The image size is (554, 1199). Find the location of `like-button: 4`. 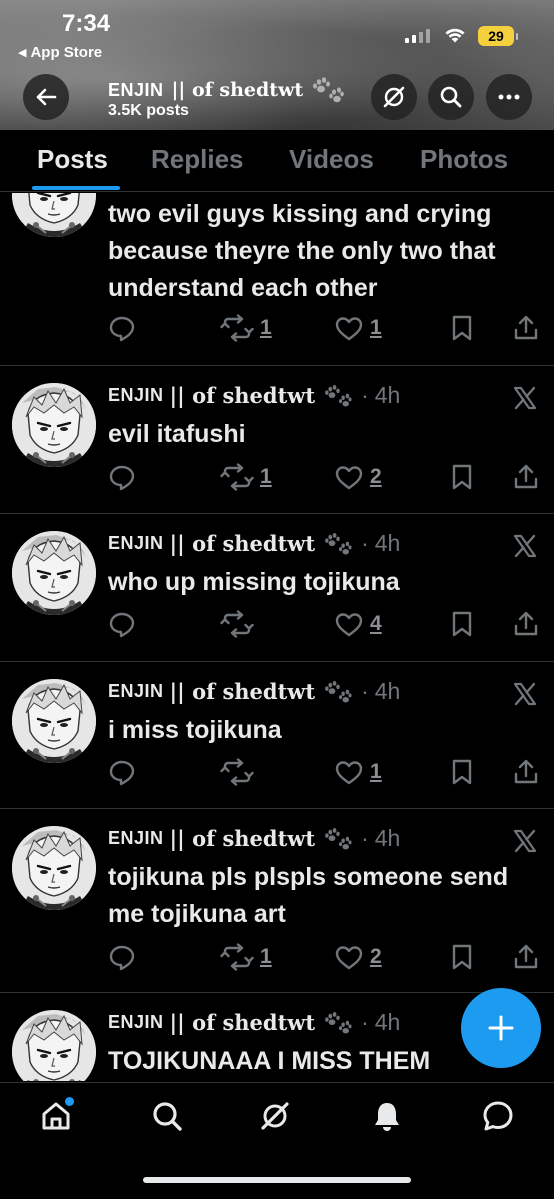

like-button: 4 is located at coordinates (358, 624).